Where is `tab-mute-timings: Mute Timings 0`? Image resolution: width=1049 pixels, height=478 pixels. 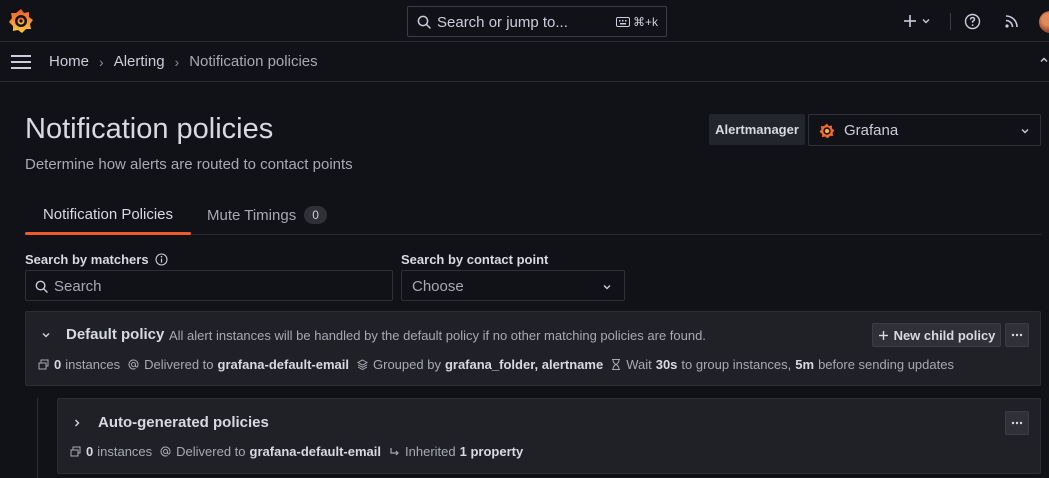
tab-mute-timings: Mute Timings 0 is located at coordinates (267, 215).